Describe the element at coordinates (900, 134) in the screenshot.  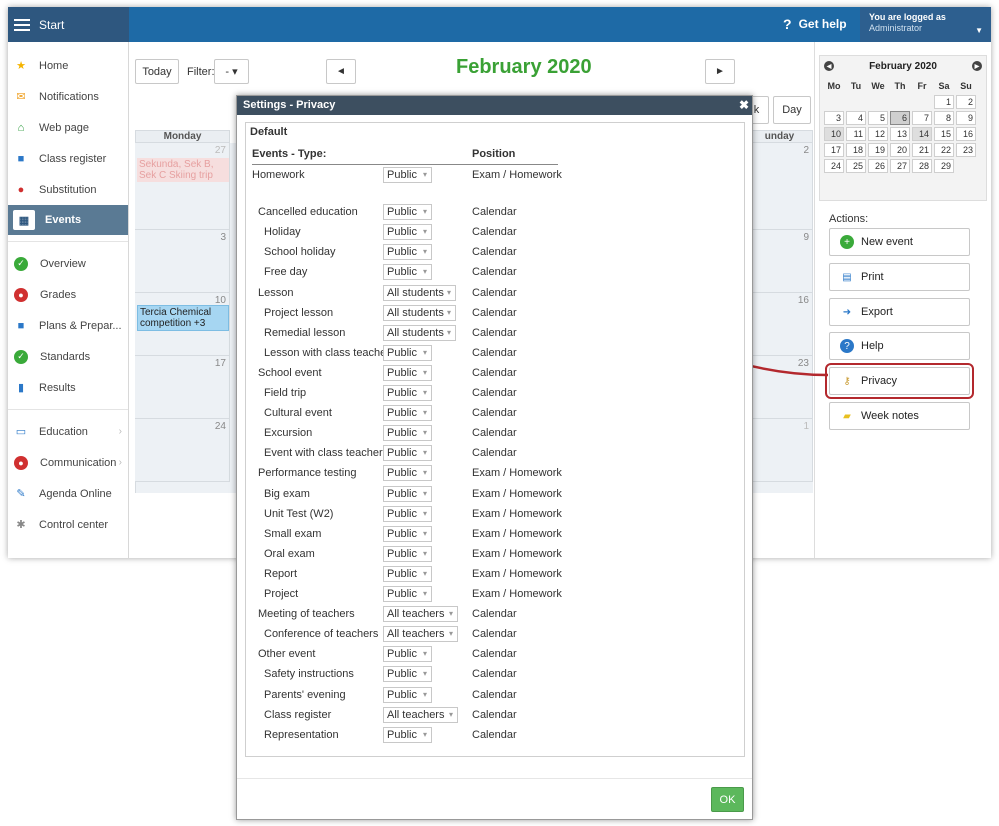
I see `mini-day: 13` at that location.